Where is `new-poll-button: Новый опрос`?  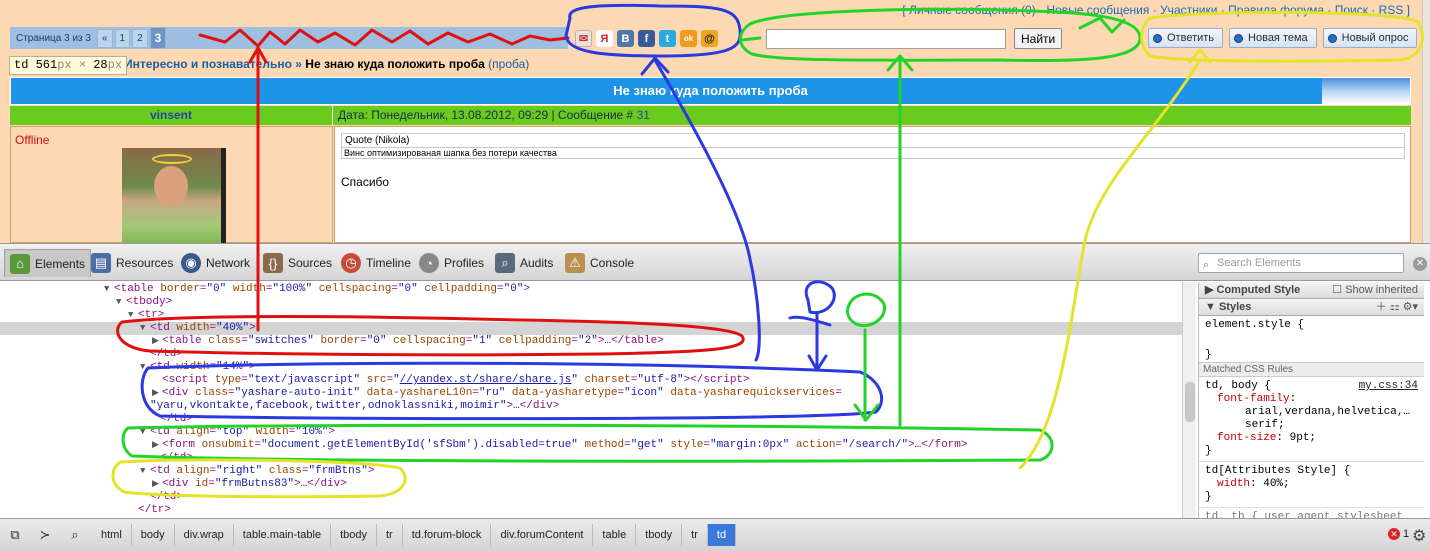 new-poll-button: Новый опрос is located at coordinates (1370, 38).